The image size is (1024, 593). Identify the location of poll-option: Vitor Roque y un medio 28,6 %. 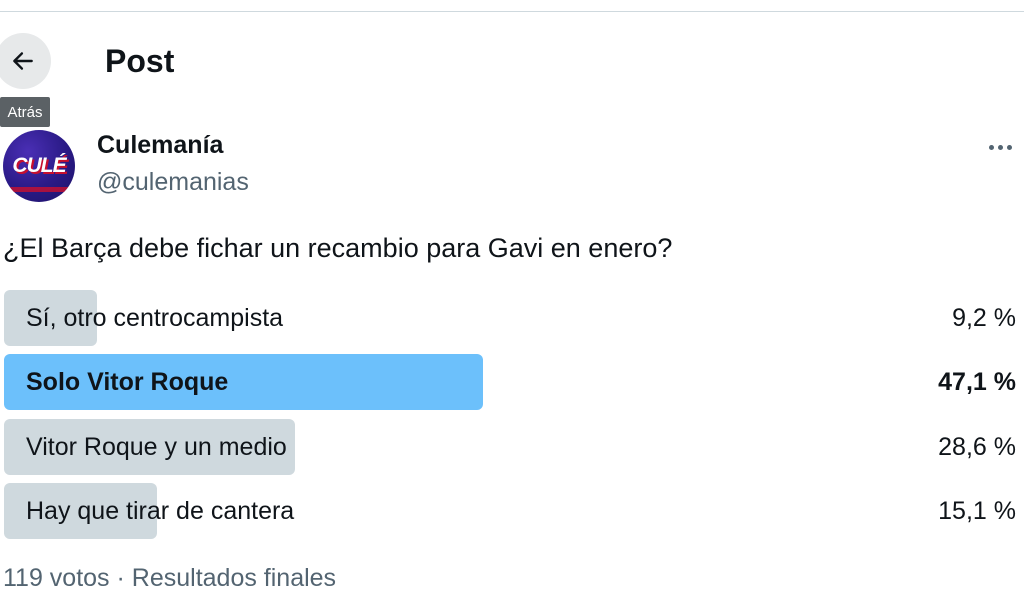
(512, 447).